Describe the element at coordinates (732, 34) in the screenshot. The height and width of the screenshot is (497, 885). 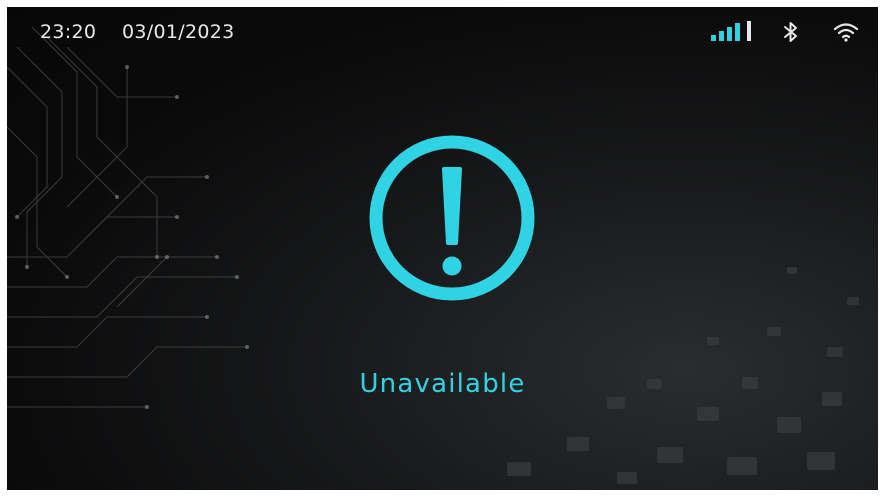
I see `cellular-signal-icon` at that location.